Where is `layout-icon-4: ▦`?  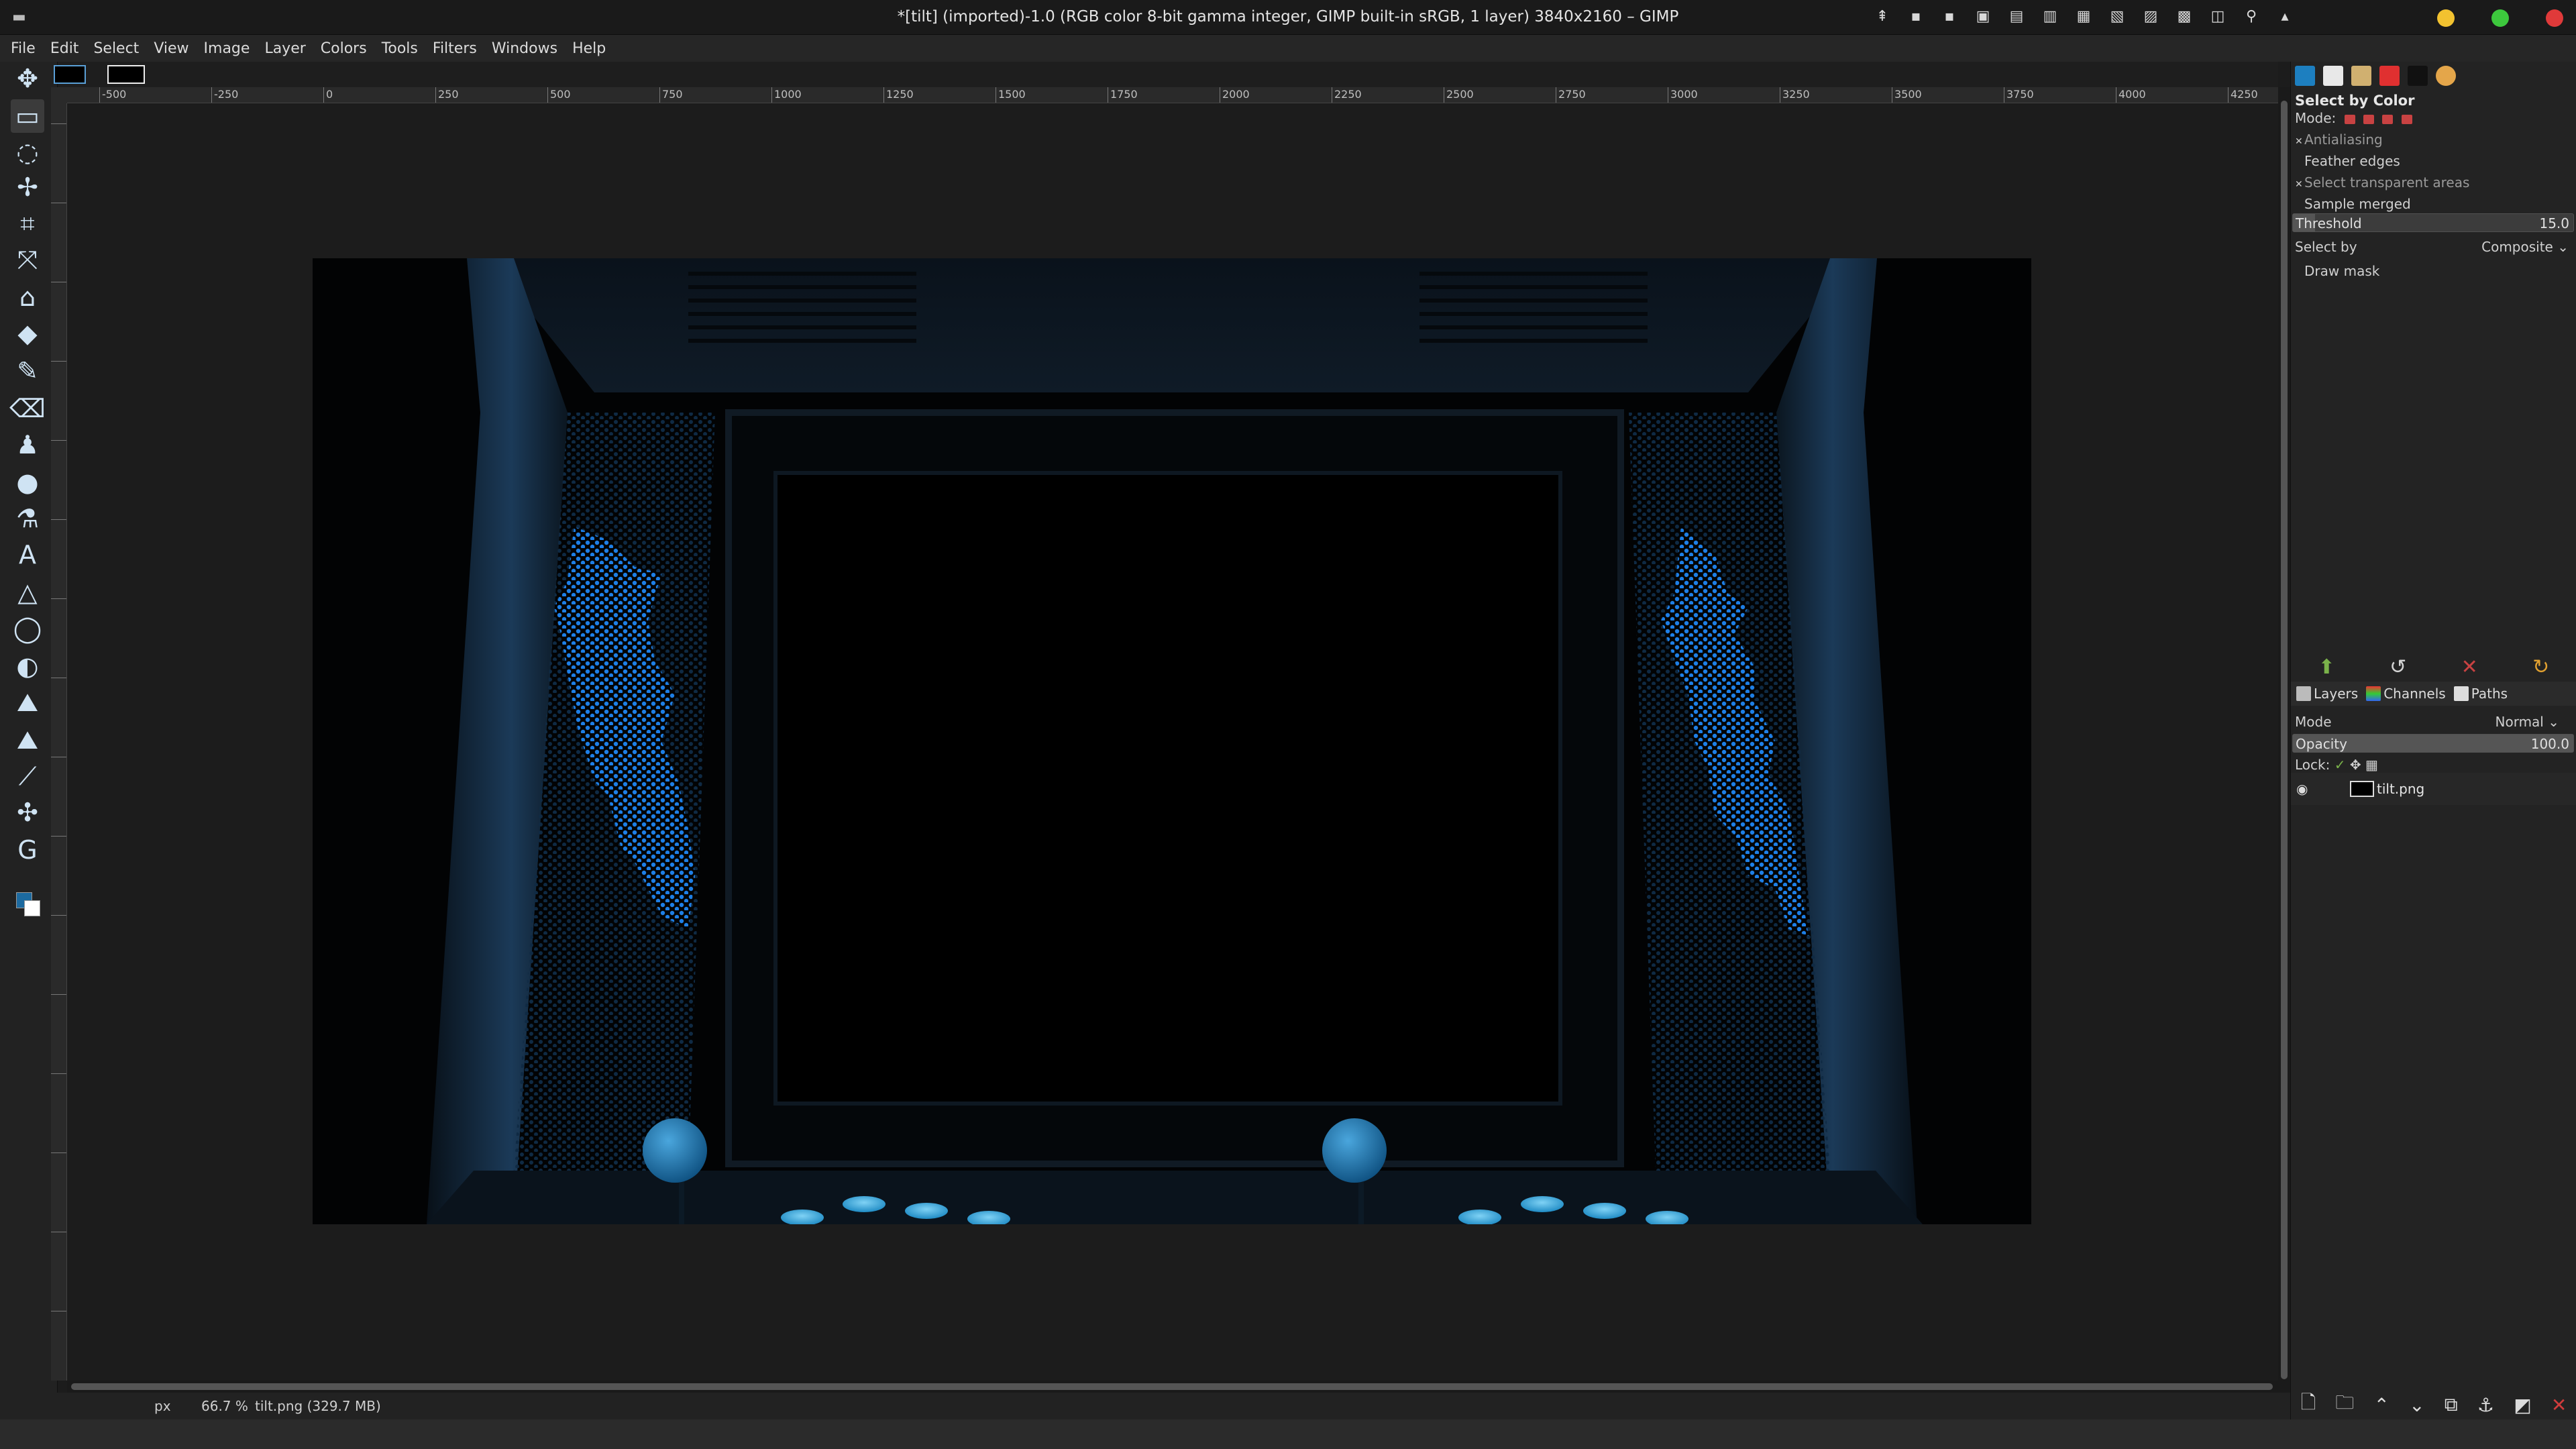
layout-icon-4: ▦ is located at coordinates (2083, 16).